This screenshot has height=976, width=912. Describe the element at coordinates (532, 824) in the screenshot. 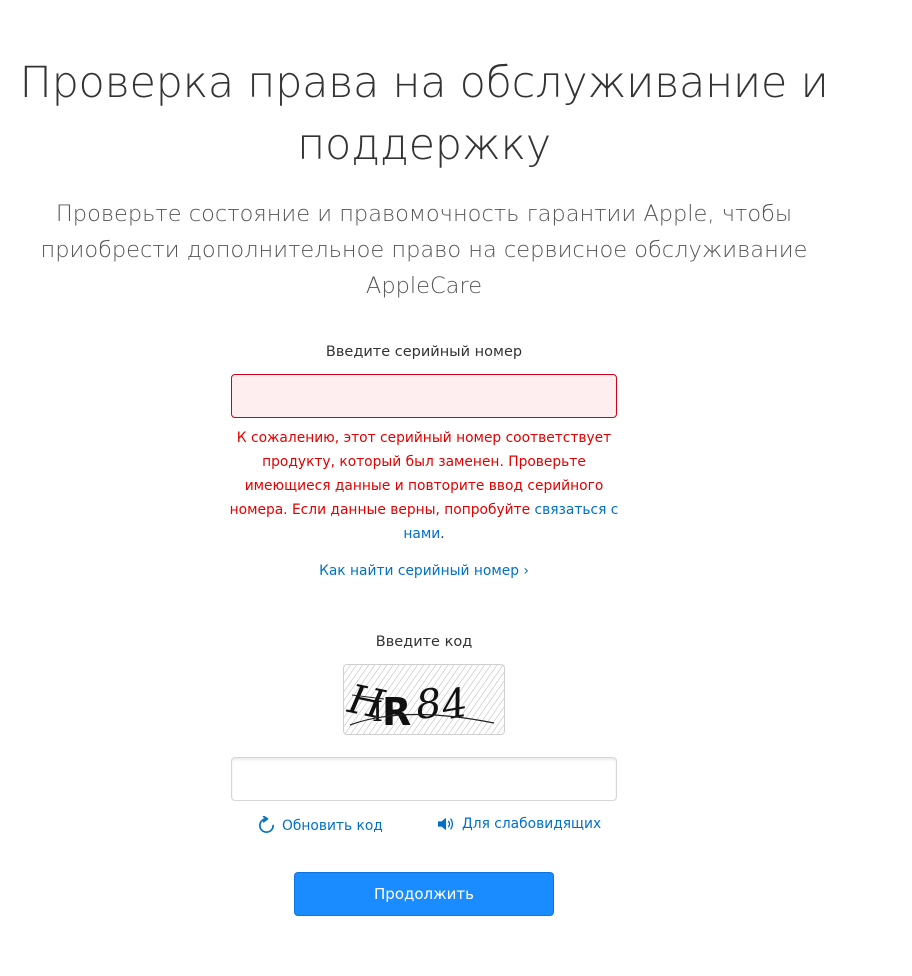

I see `audio-captcha-label: Для слабовидящих` at that location.